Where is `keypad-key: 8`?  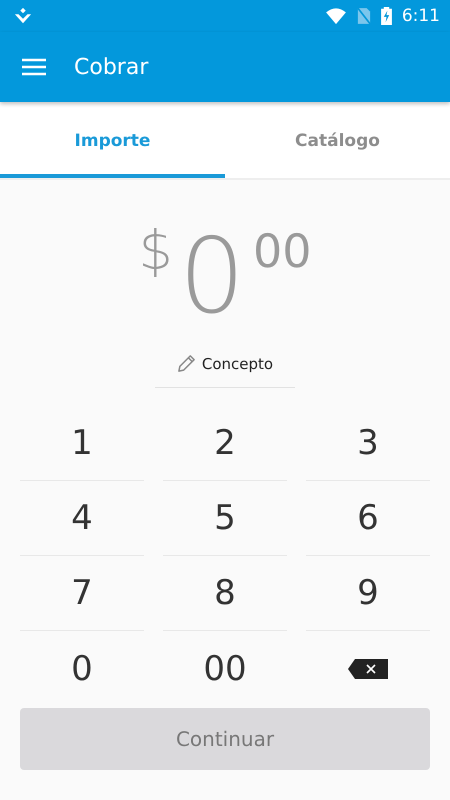 keypad-key: 8 is located at coordinates (225, 593).